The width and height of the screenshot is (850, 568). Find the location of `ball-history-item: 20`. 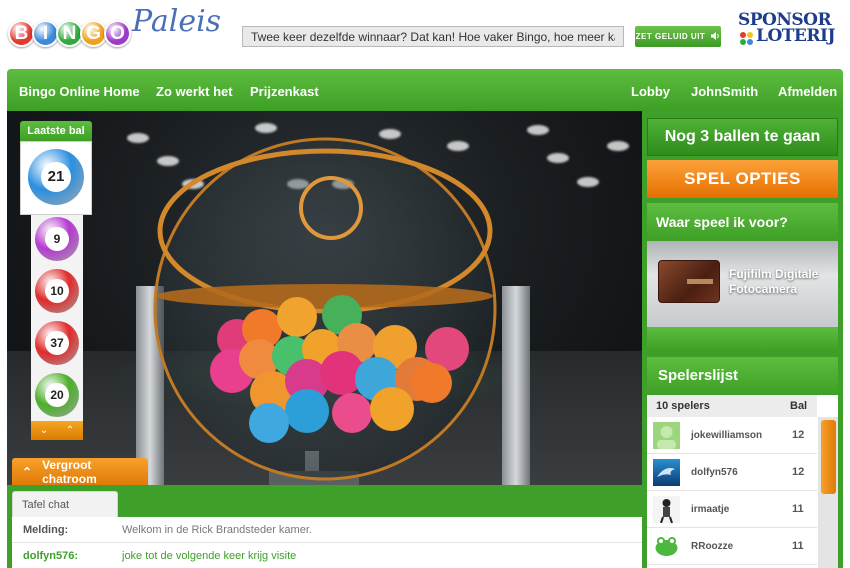

ball-history-item: 20 is located at coordinates (57, 395).